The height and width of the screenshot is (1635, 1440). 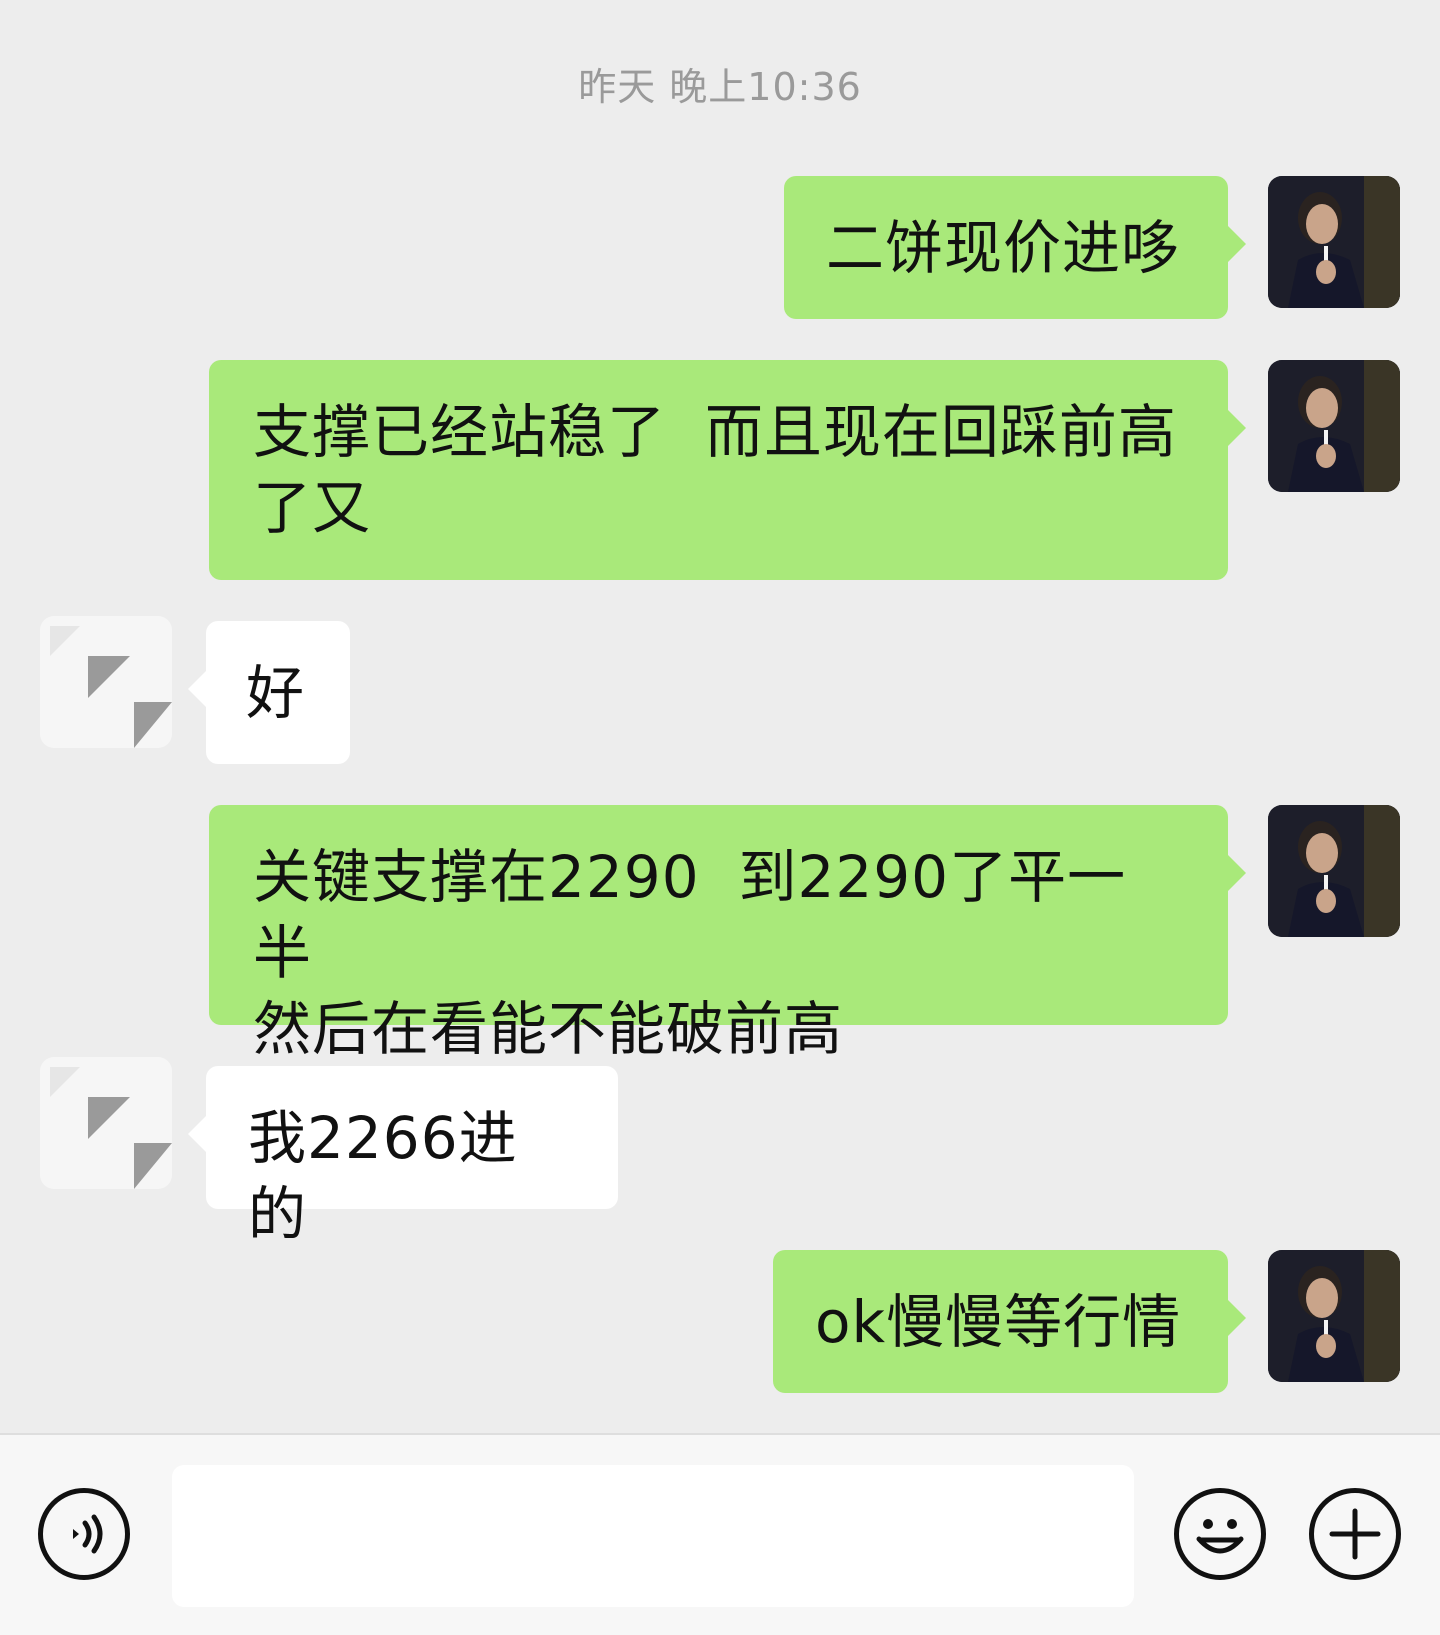 What do you see at coordinates (383, 1176) in the screenshot?
I see `message-text: 我2266进的` at bounding box center [383, 1176].